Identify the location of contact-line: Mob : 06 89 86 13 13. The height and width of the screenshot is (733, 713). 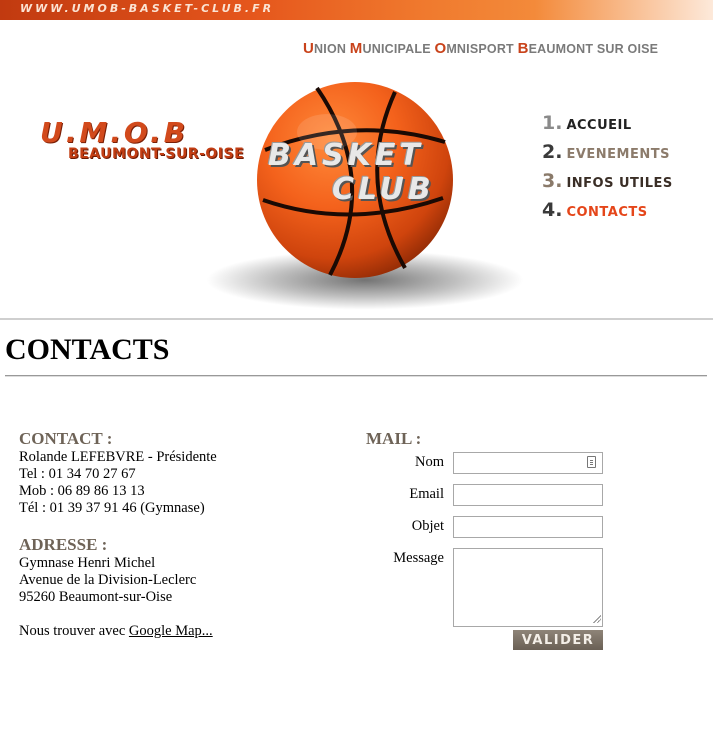
(82, 491).